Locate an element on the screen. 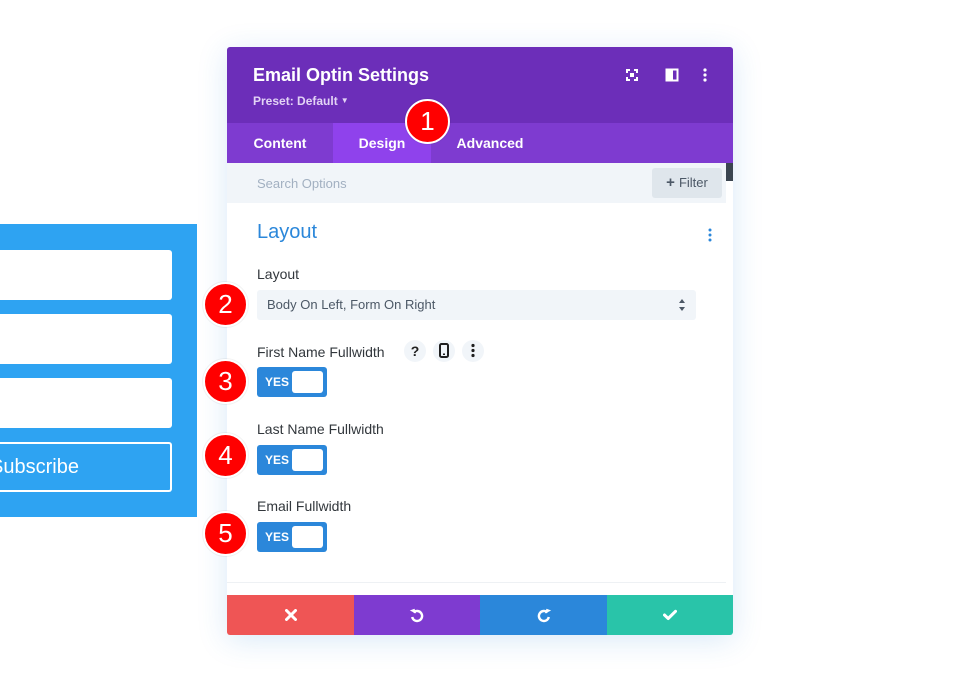 Image resolution: width=961 pixels, height=673 pixels. layout-select-value: Body On Left, Form On Right is located at coordinates (351, 304).